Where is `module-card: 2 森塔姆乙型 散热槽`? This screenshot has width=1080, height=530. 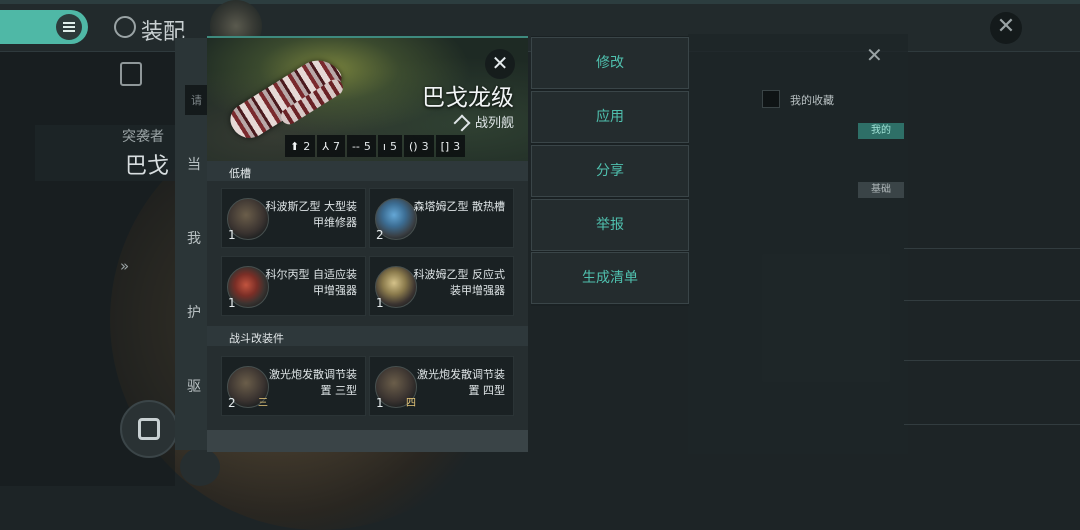
module-card: 2 森塔姆乙型 散热槽 is located at coordinates (441, 218).